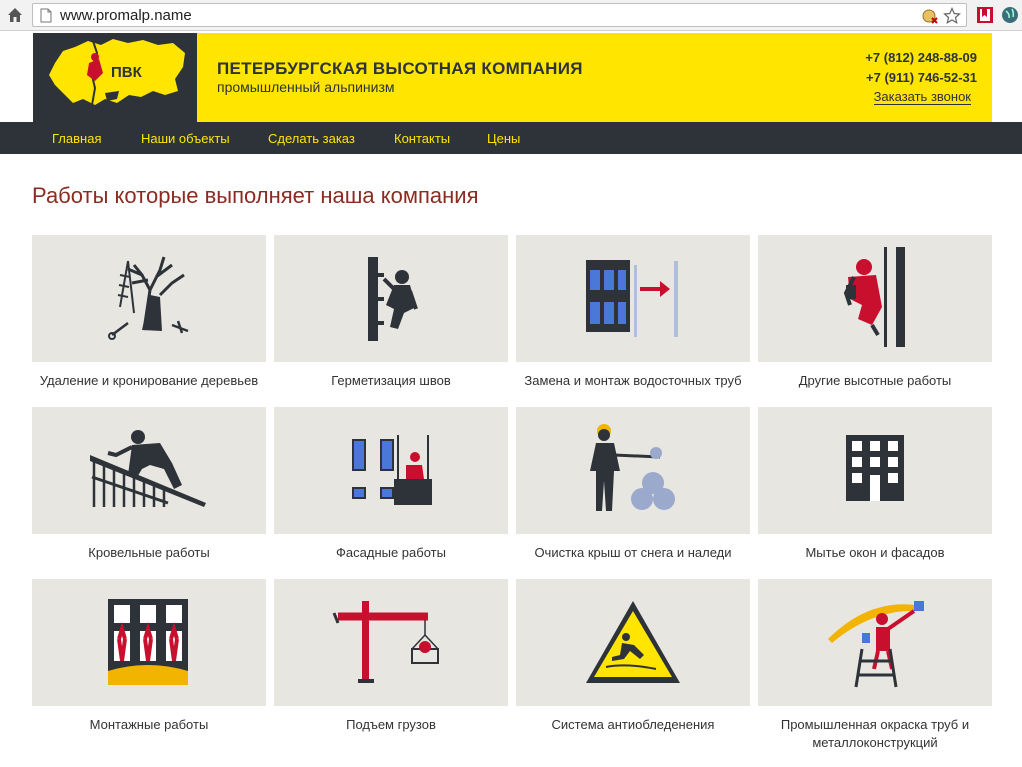  What do you see at coordinates (921, 57) in the screenshot?
I see `phone-primary: +7 (812) 248-88-09` at bounding box center [921, 57].